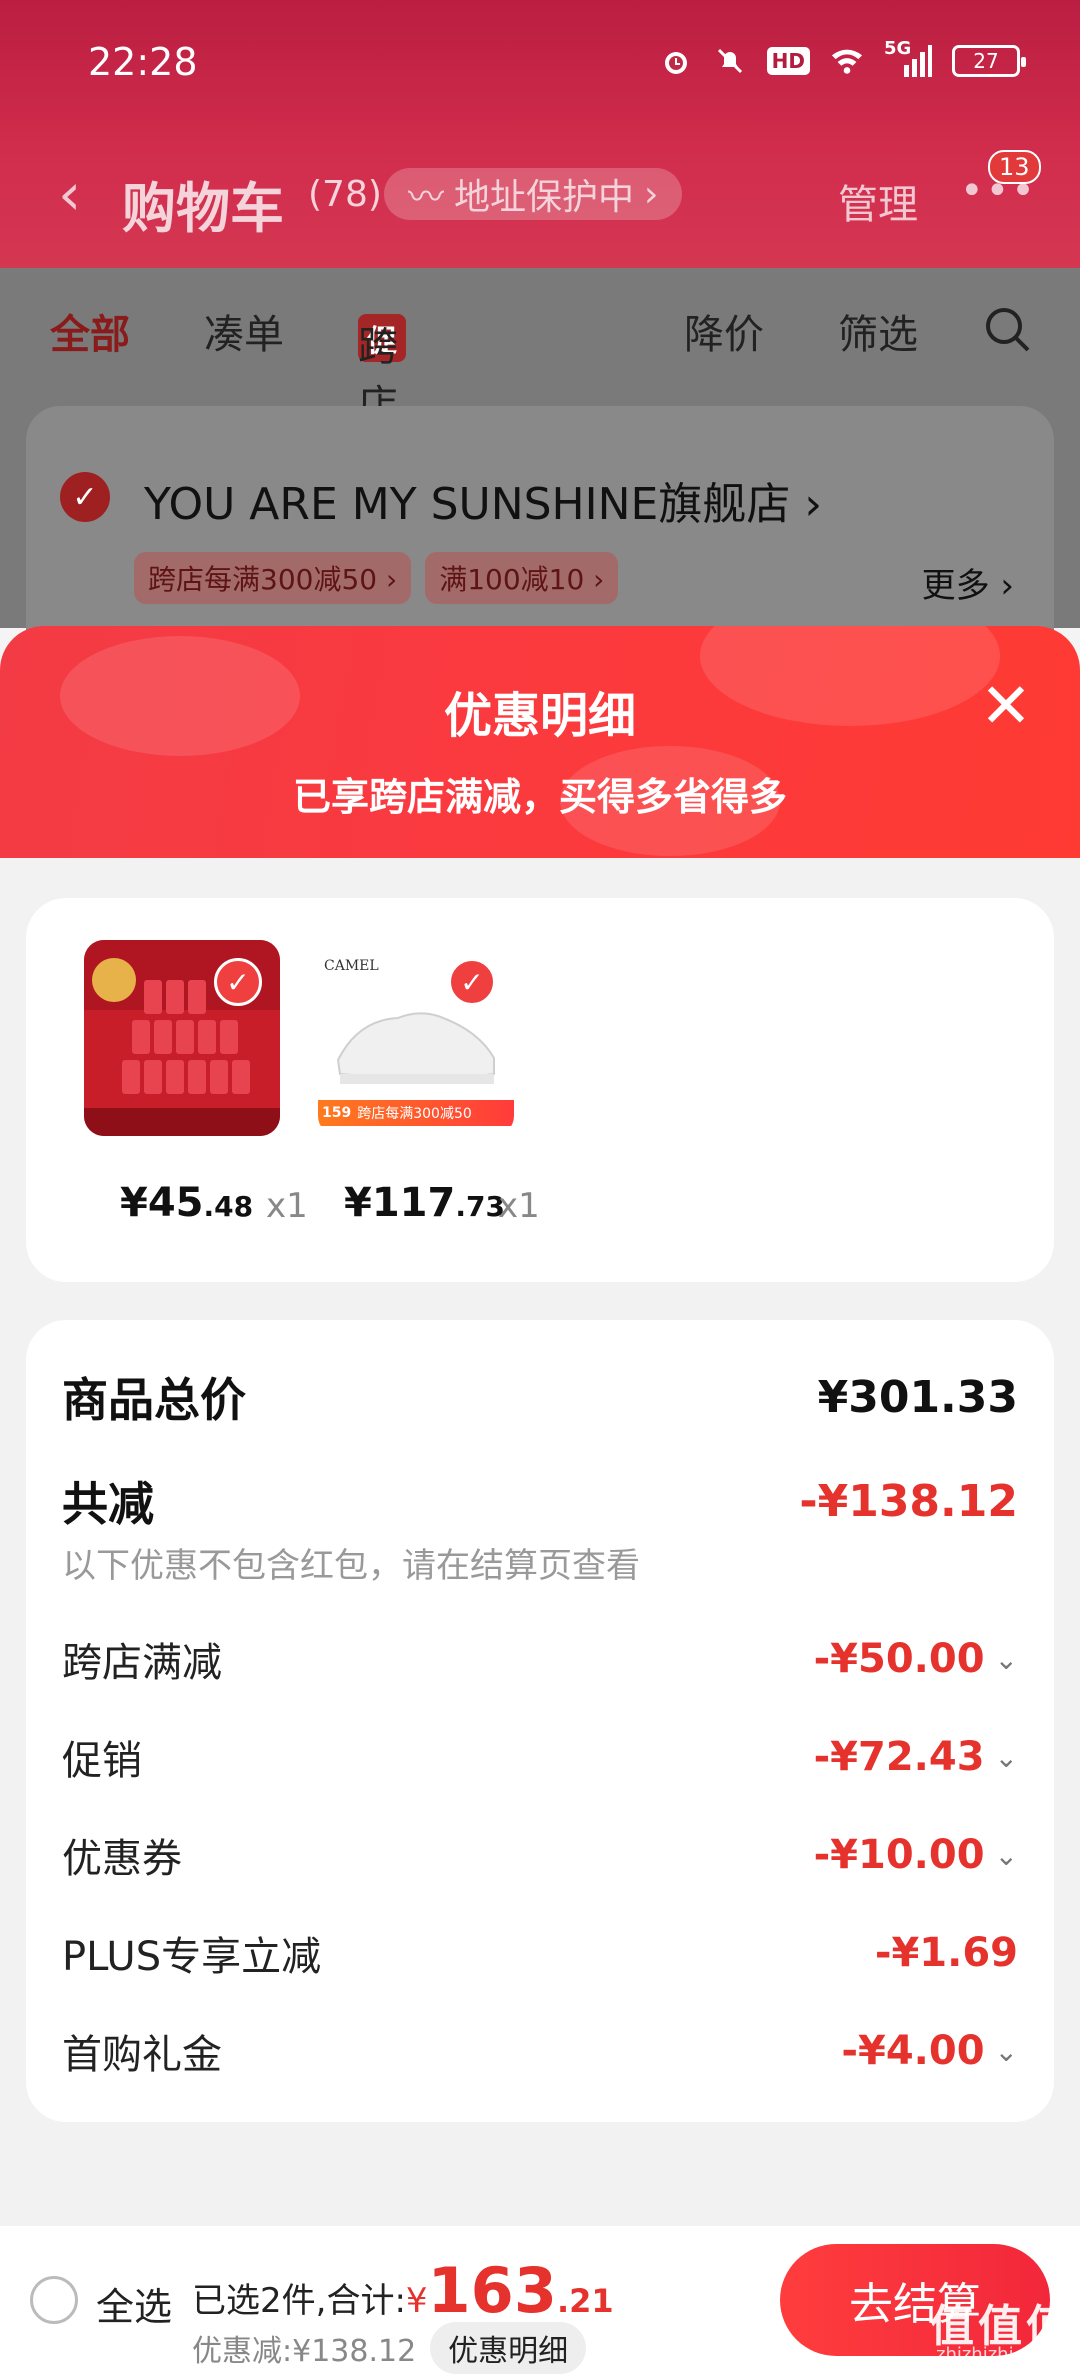 Image resolution: width=1080 pixels, height=2376 pixels. Describe the element at coordinates (304, 2351) in the screenshot. I see `saved-text: 优惠减:¥138.12` at that location.